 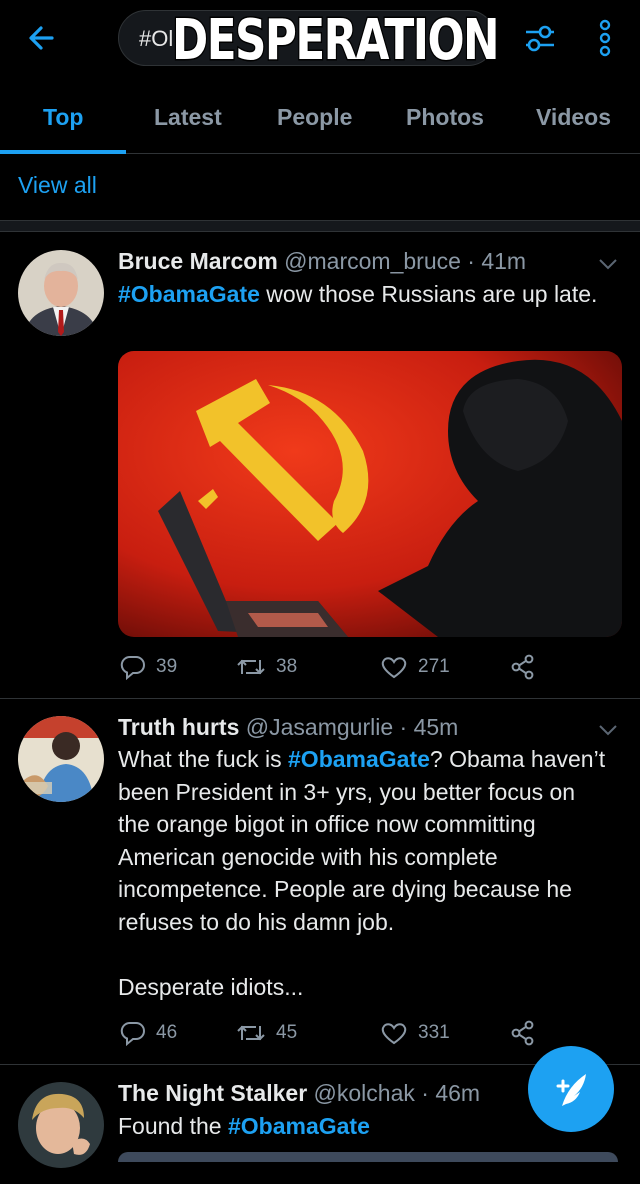 What do you see at coordinates (415, 1033) in the screenshot?
I see `like-button: 331` at bounding box center [415, 1033].